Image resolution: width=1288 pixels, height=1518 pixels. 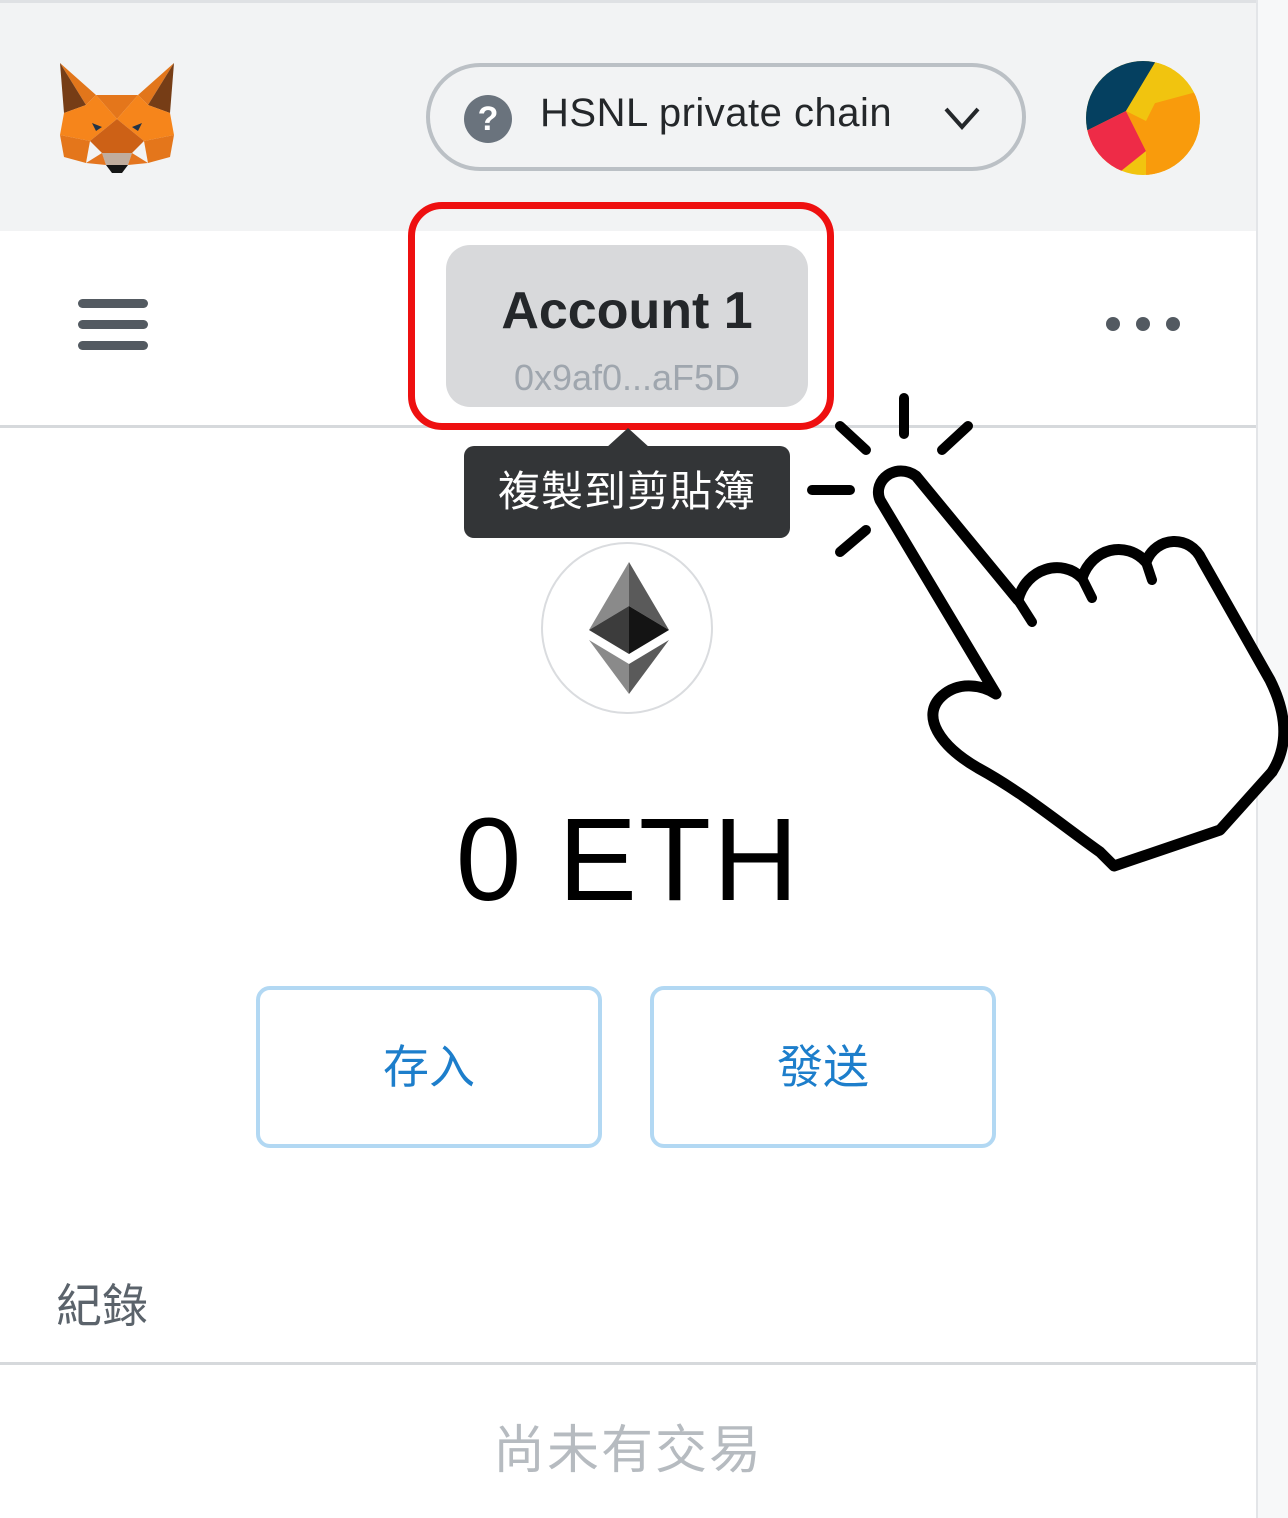 I want to click on highlight-box, so click(x=621, y=316).